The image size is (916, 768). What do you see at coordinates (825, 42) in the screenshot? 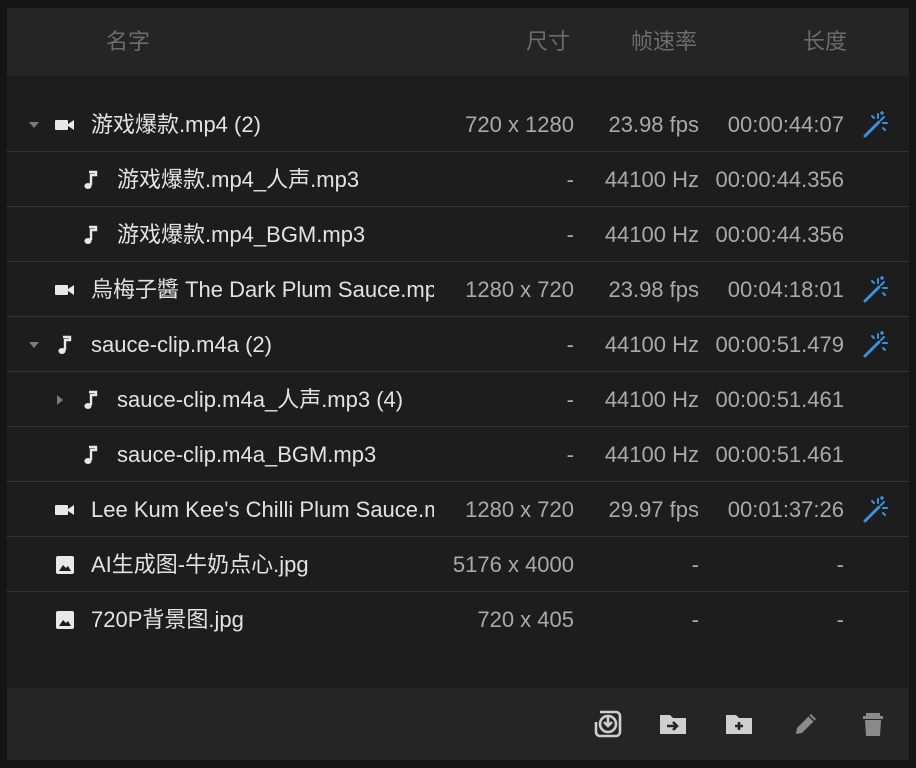
I see `column-length-header: 长度` at bounding box center [825, 42].